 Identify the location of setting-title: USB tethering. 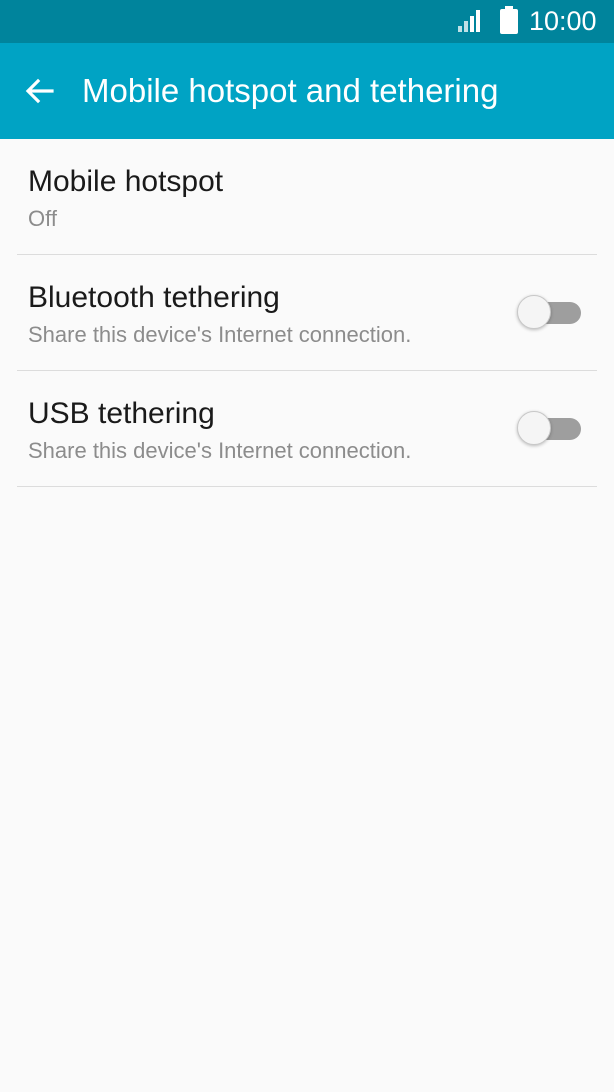
(121, 413).